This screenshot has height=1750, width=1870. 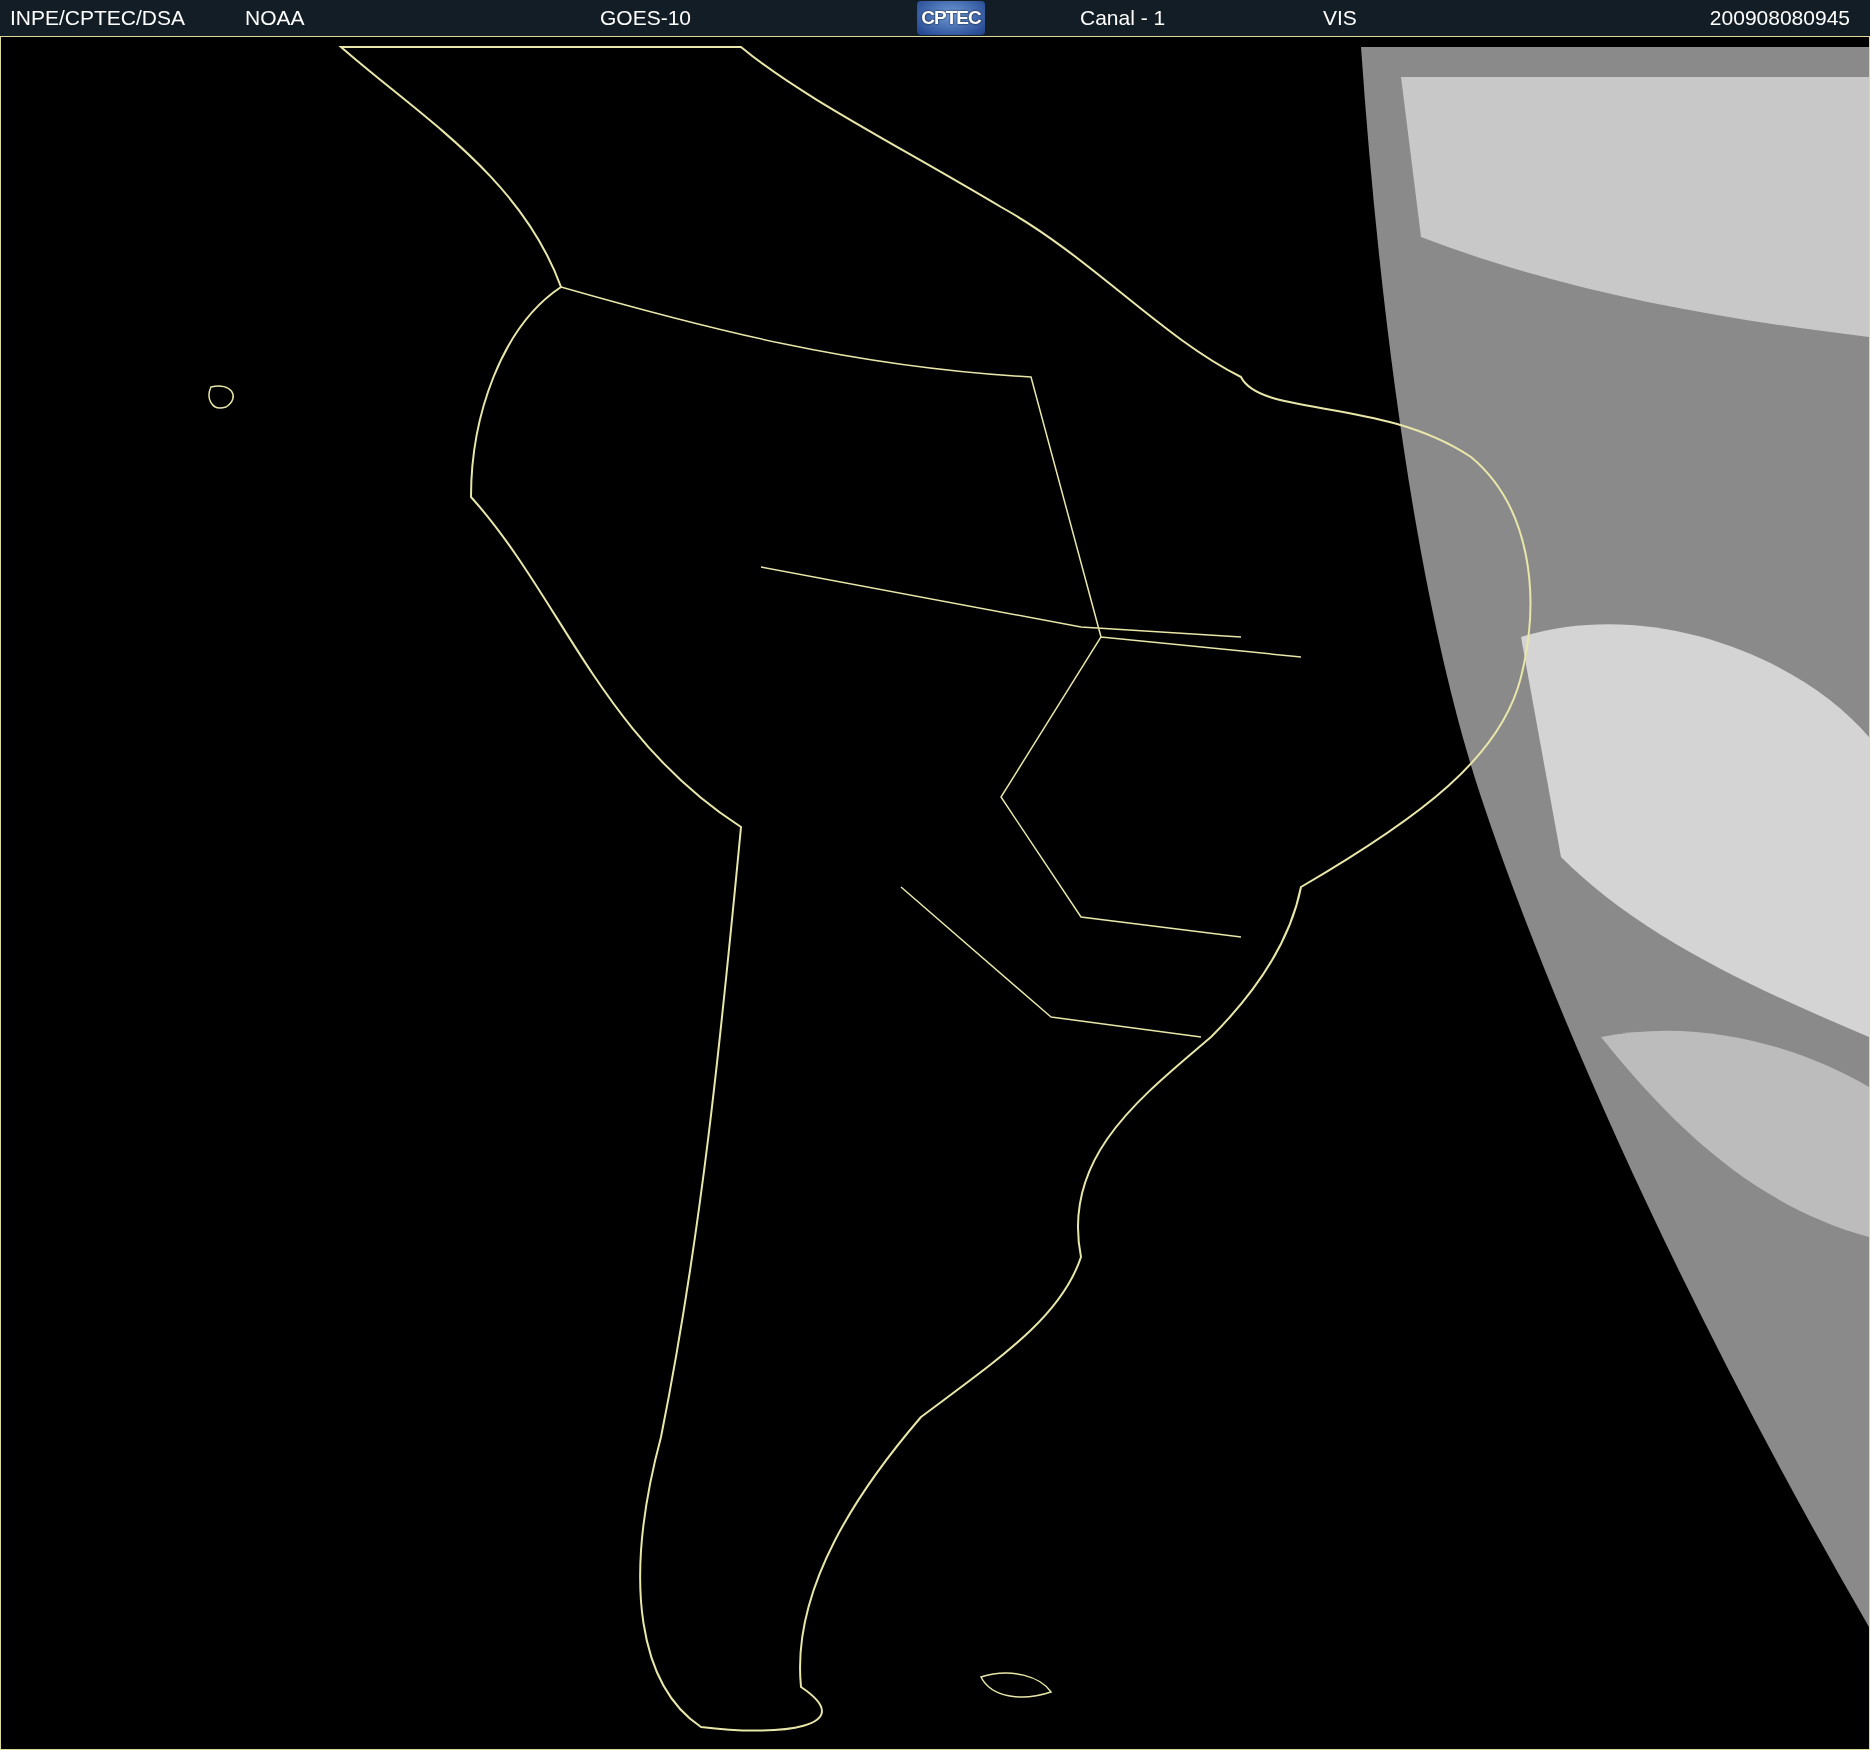 I want to click on header-label: 200908080945, so click(x=1779, y=18).